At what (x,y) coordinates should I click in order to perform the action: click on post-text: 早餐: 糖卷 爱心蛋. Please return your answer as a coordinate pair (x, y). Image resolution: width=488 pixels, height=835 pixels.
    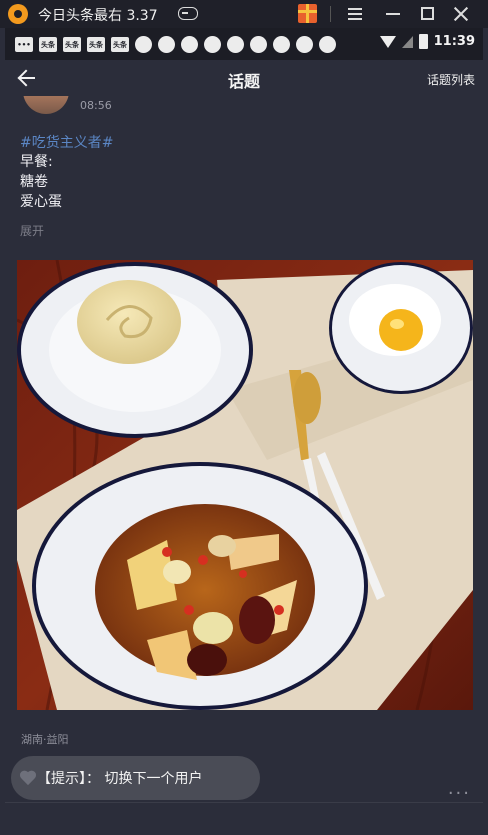
    Looking at the image, I should click on (41, 182).